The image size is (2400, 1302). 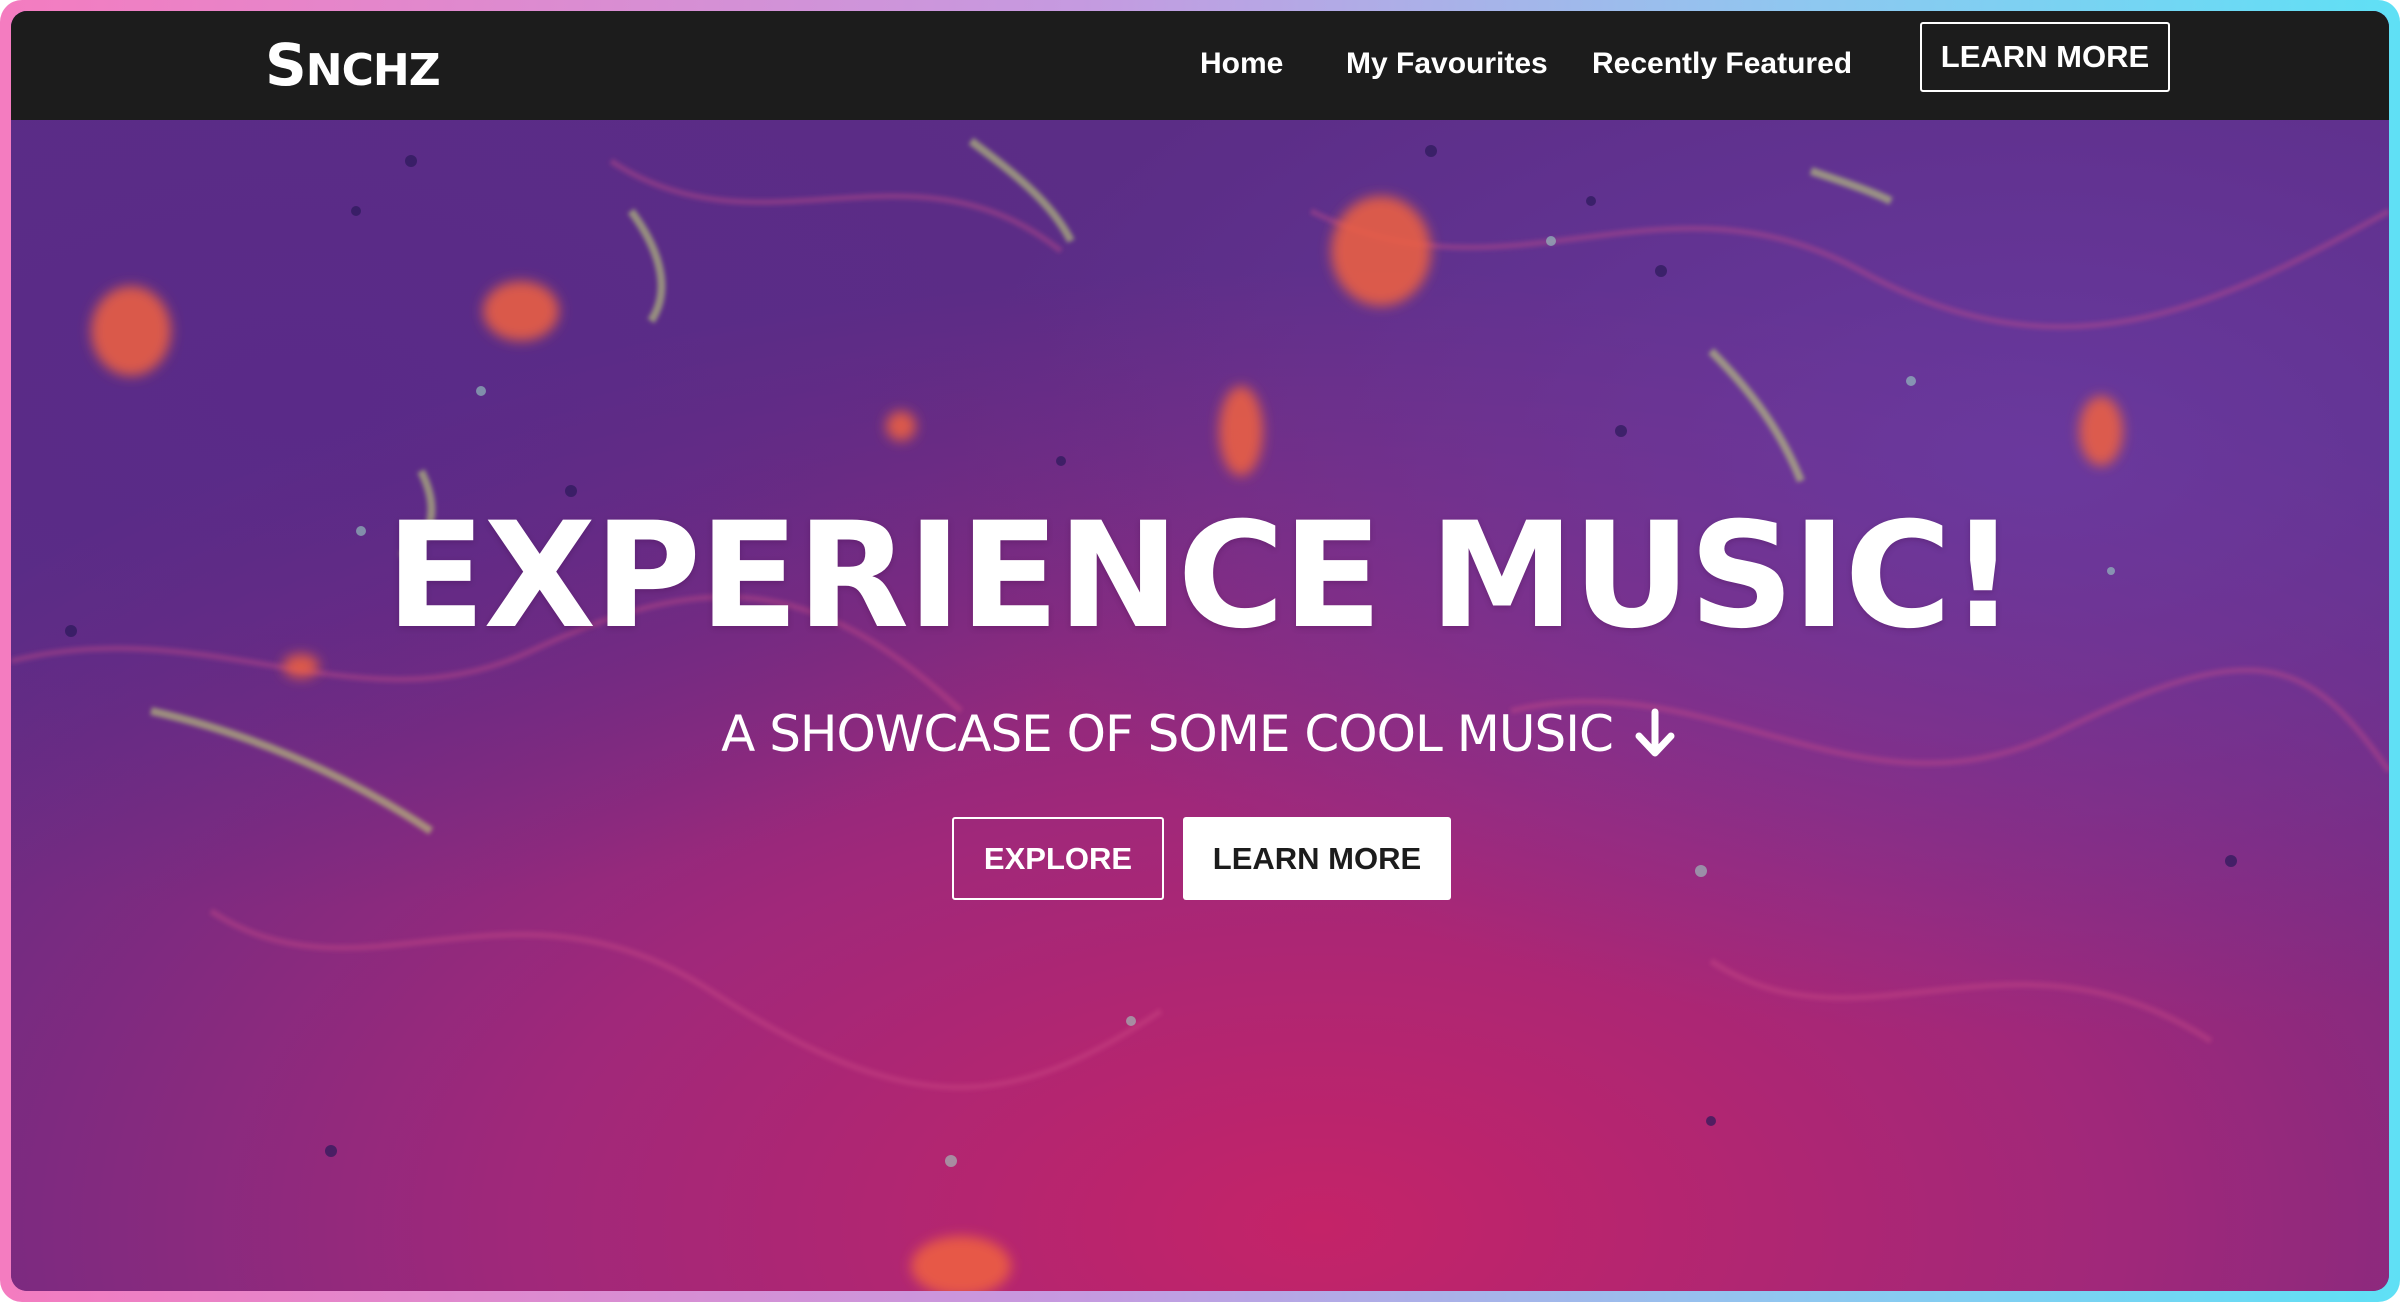 I want to click on hero-subtitle: A SHOWCASE OF SOME COOL MUSIC, so click(x=1200, y=734).